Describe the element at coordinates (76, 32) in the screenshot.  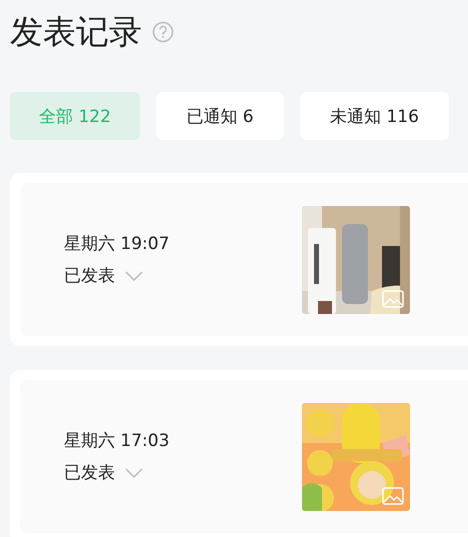
I see `page-title: 发表记录` at that location.